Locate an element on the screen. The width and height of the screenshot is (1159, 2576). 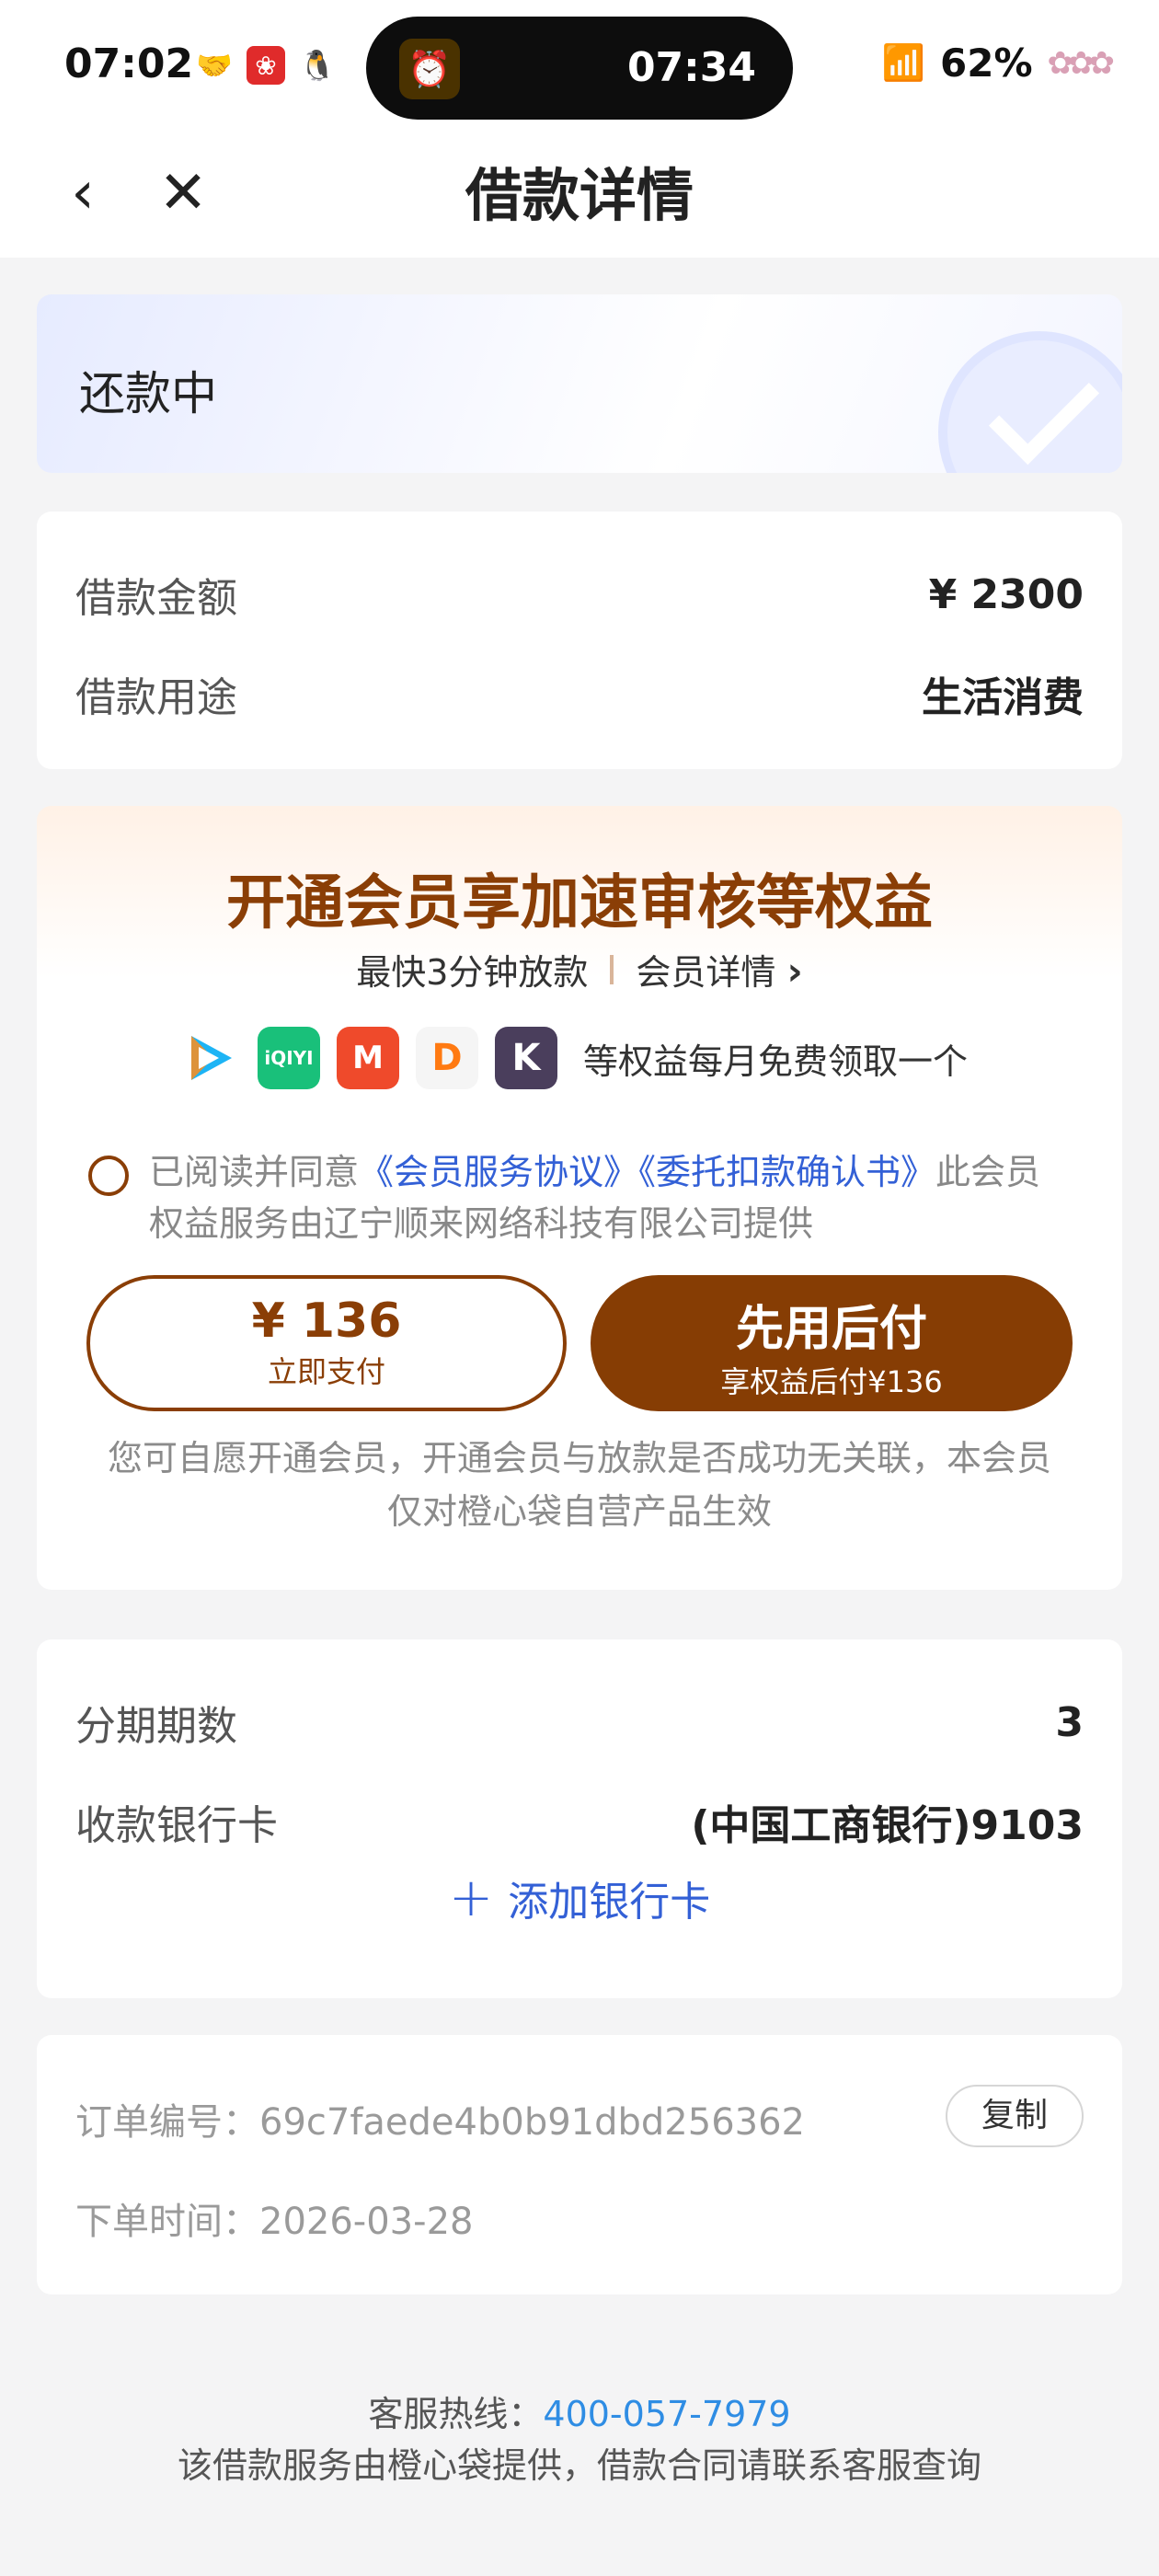
notification-icons: 🤝 ❀ 🐧 is located at coordinates (266, 65).